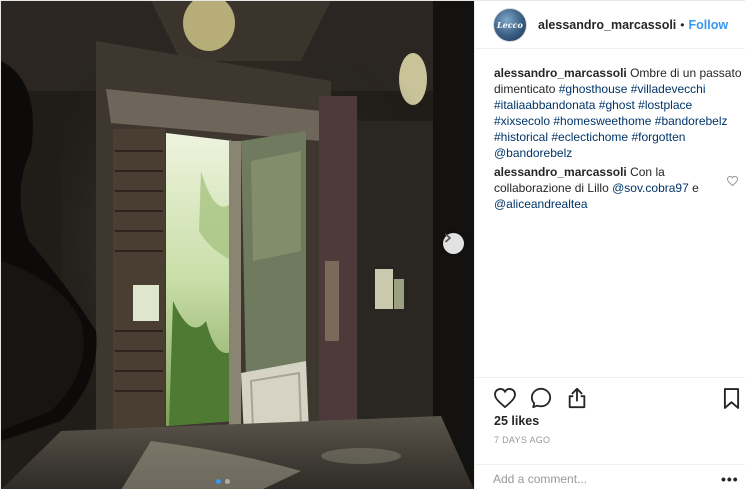 The image size is (745, 489). What do you see at coordinates (617, 105) in the screenshot?
I see `hashtag-link: #ghost` at bounding box center [617, 105].